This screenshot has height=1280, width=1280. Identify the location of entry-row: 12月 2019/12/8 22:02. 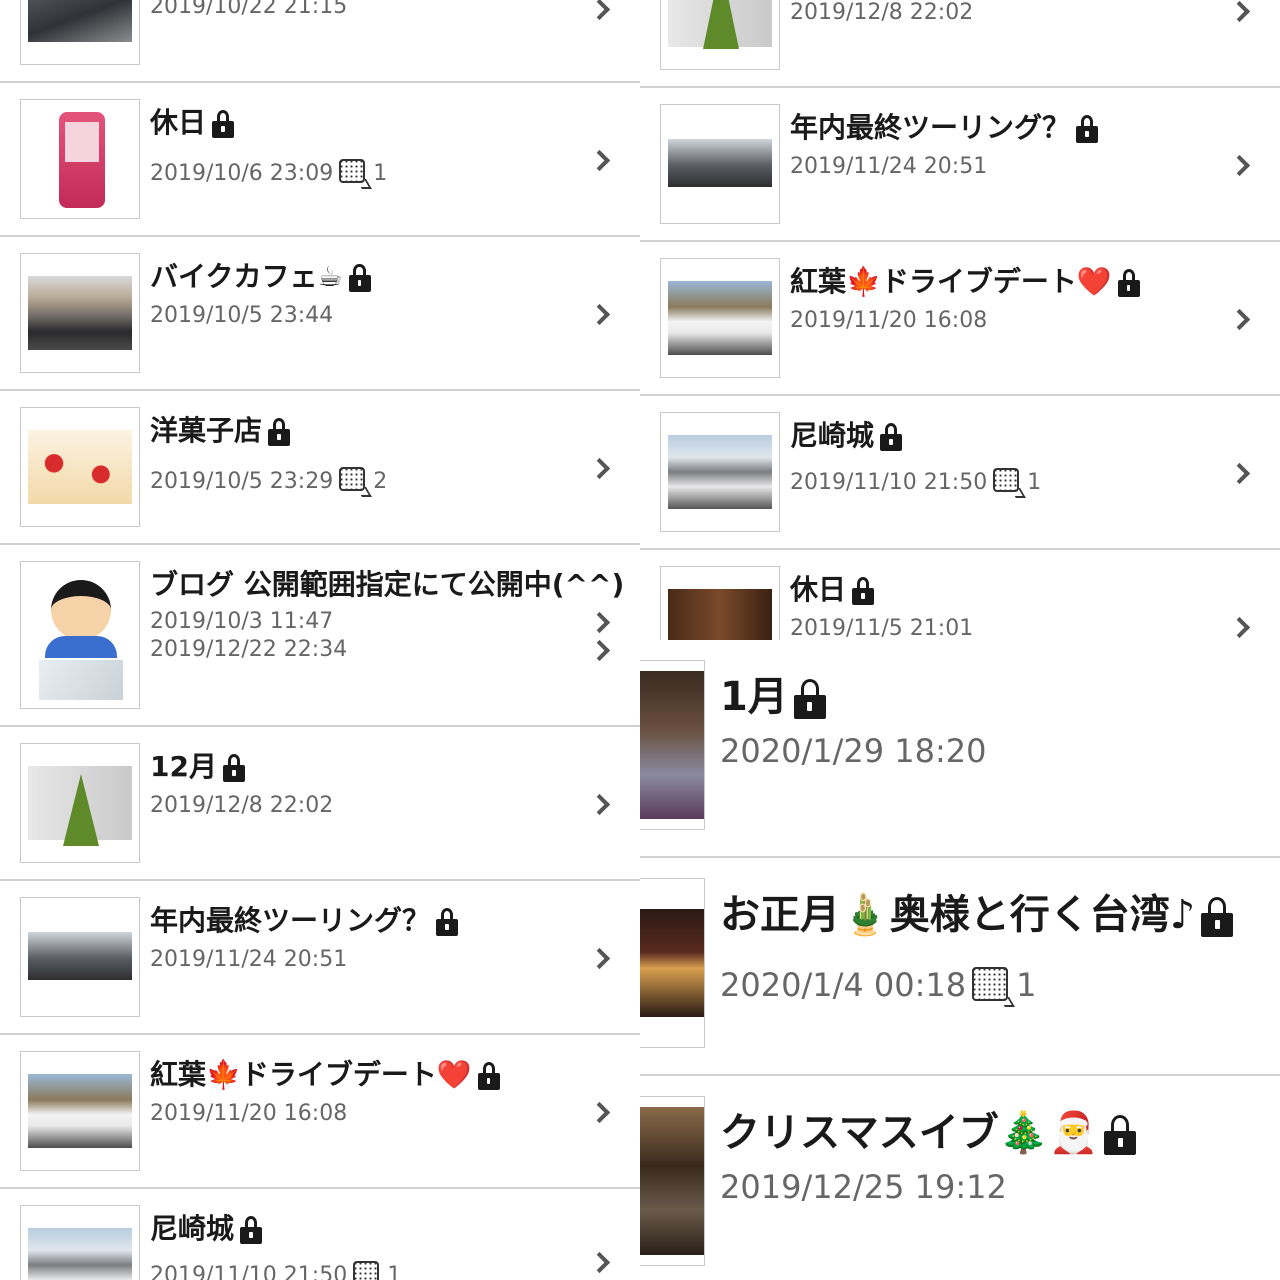
(320, 804).